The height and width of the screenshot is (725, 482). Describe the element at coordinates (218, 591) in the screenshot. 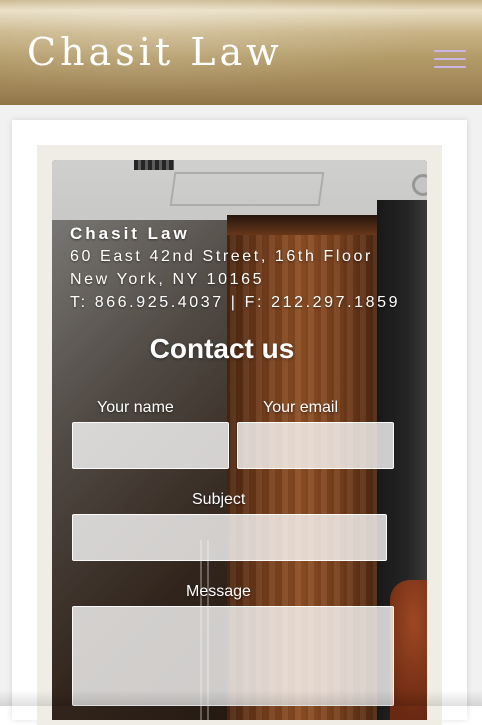

I see `message-label: Message` at that location.